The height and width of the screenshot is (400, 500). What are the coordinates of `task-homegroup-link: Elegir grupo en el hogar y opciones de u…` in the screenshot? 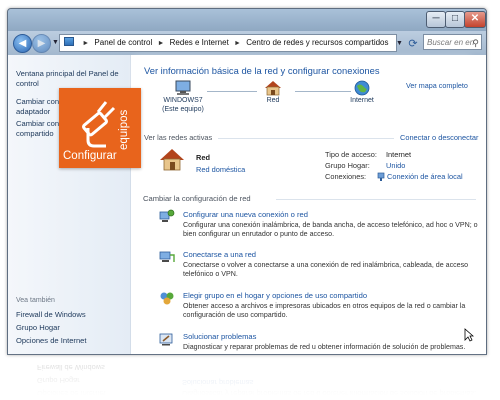 It's located at (275, 295).